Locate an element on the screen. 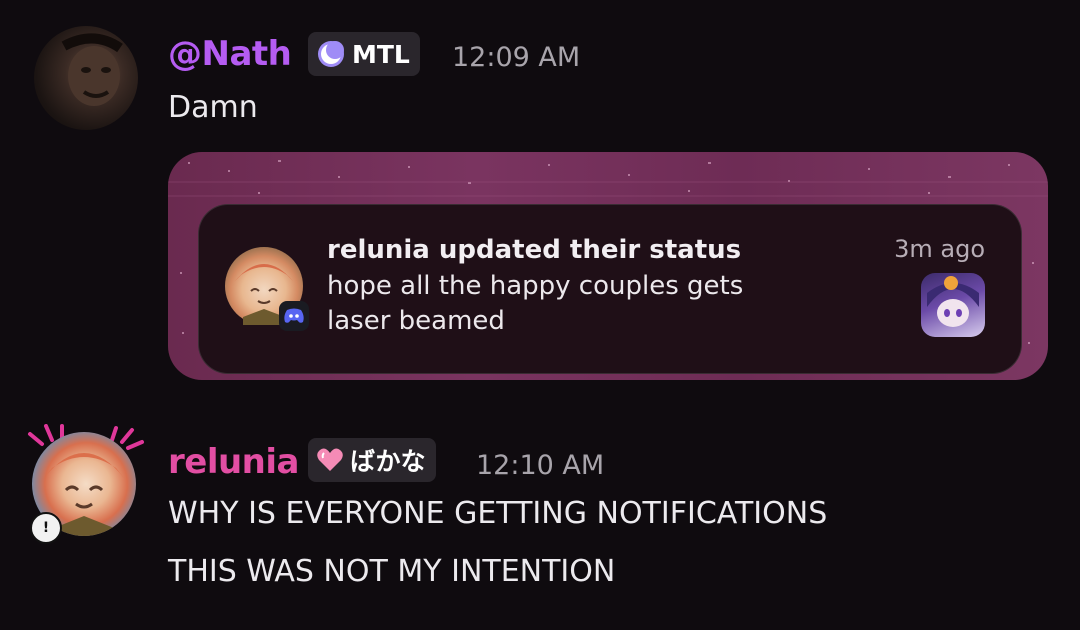 Image resolution: width=1080 pixels, height=630 pixels. message-text-line-1: WHY IS EVERYONE GETTING NOTIFICATIONS is located at coordinates (498, 513).